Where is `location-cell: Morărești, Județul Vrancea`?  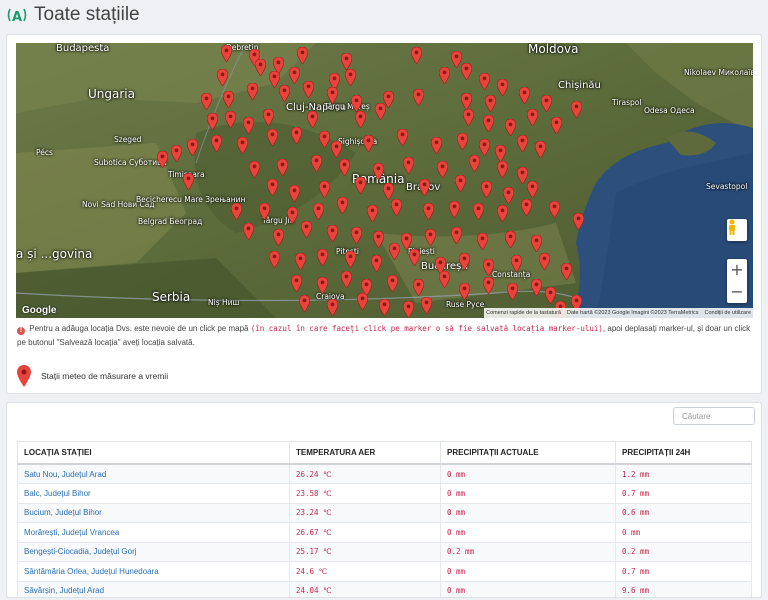
location-cell: Morărești, Județul Vrancea is located at coordinates (153, 532).